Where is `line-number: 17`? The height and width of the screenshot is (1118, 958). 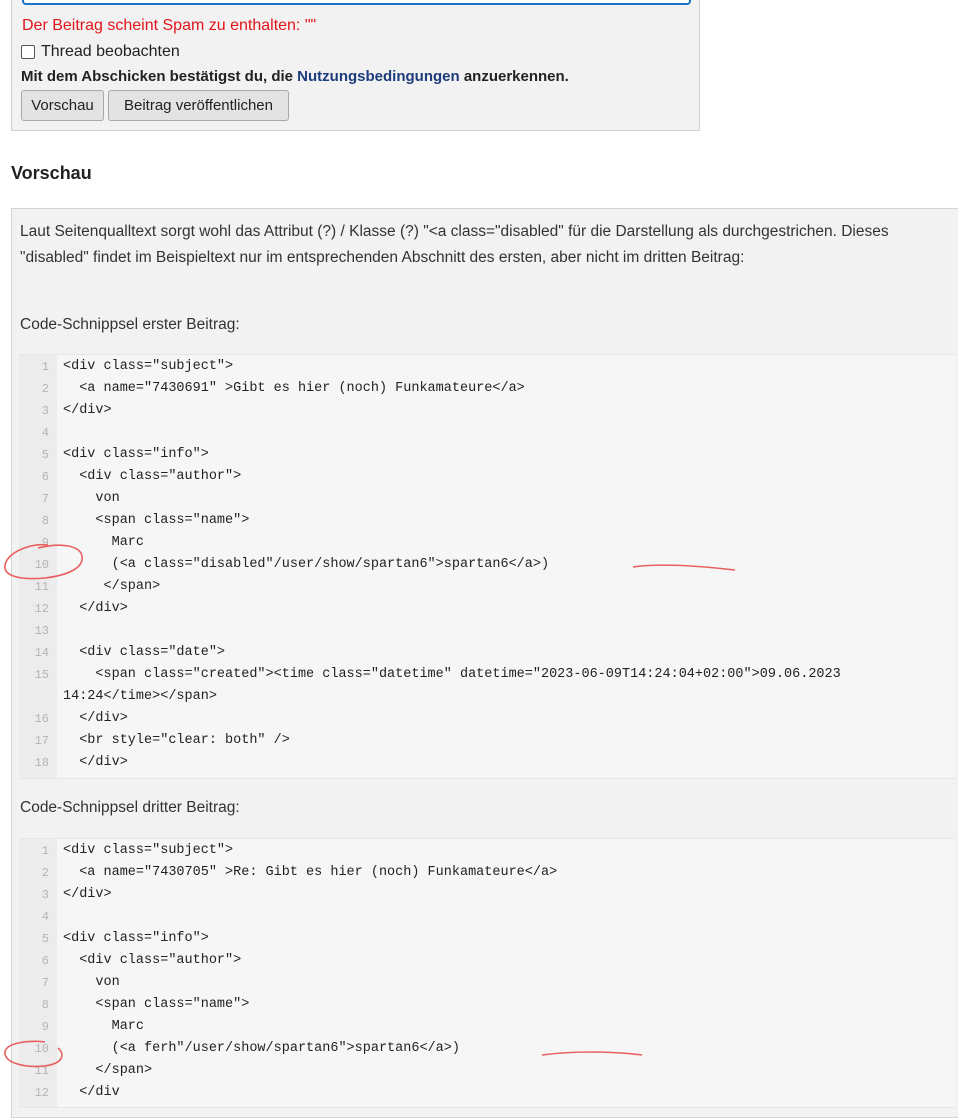 line-number: 17 is located at coordinates (41, 741).